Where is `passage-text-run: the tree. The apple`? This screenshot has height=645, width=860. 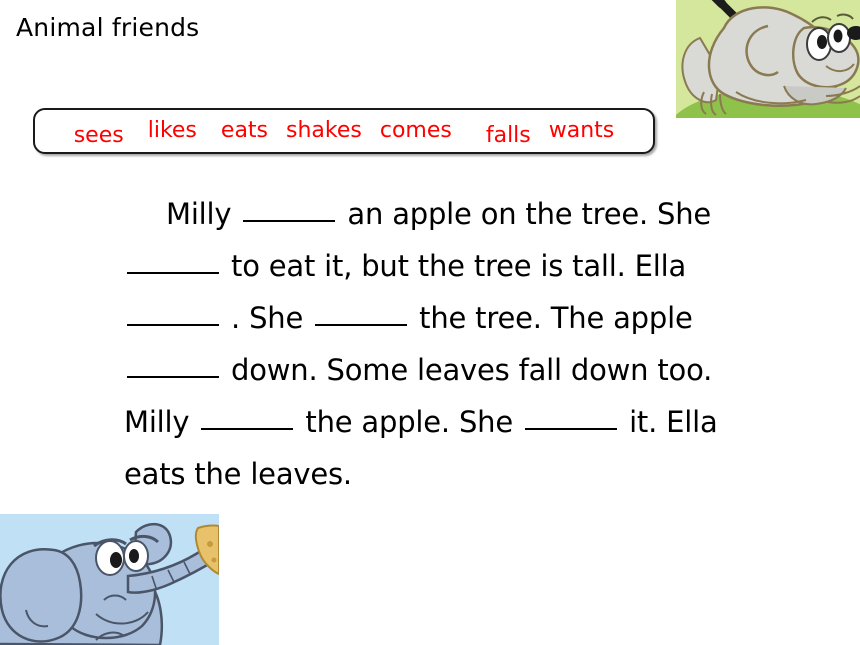
passage-text-run: the tree. The apple is located at coordinates (556, 318).